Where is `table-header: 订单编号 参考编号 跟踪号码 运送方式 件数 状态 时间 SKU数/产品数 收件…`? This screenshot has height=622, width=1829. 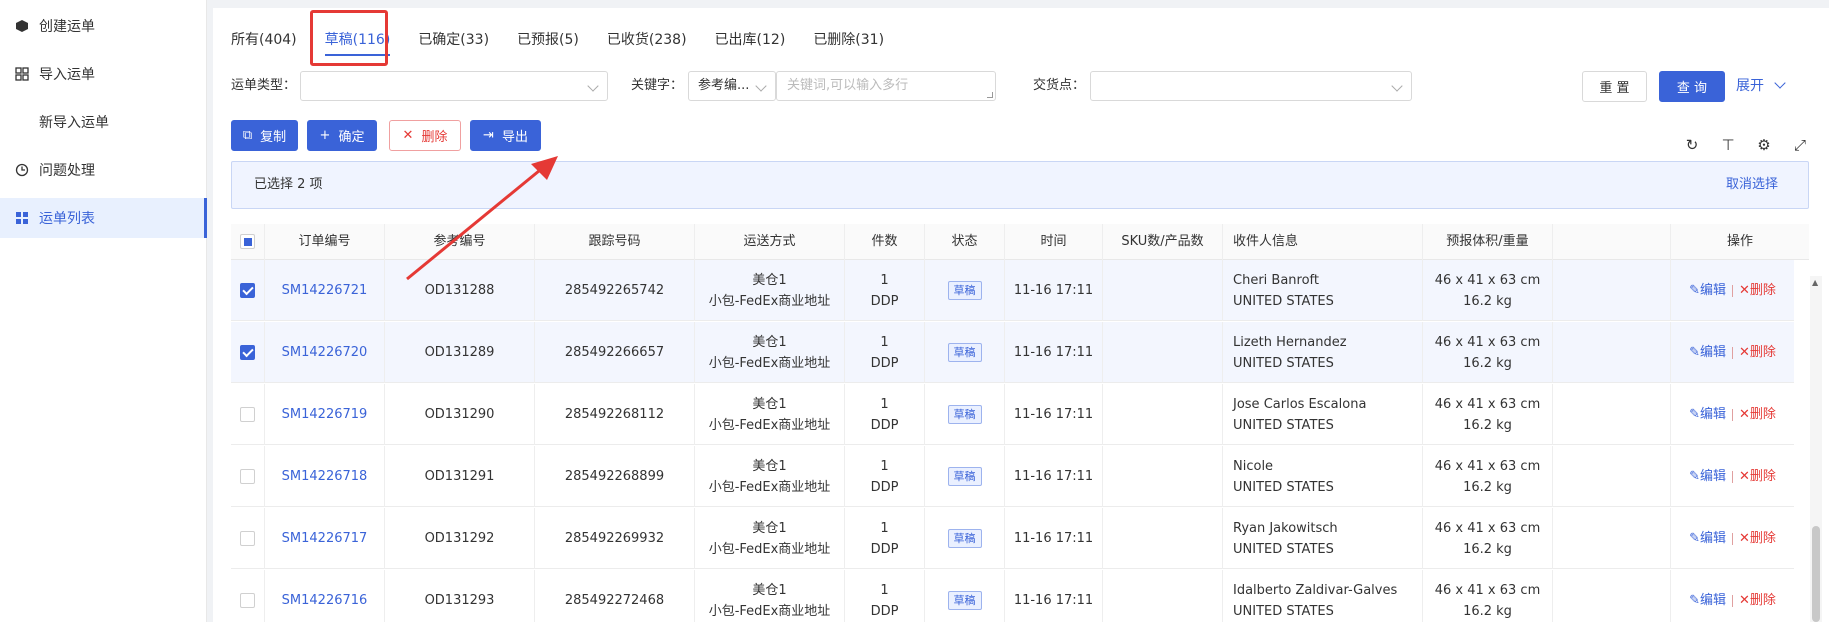
table-header: 订单编号 参考编号 跟踪号码 运送方式 件数 状态 时间 SKU数/产品数 收件… is located at coordinates (1020, 242).